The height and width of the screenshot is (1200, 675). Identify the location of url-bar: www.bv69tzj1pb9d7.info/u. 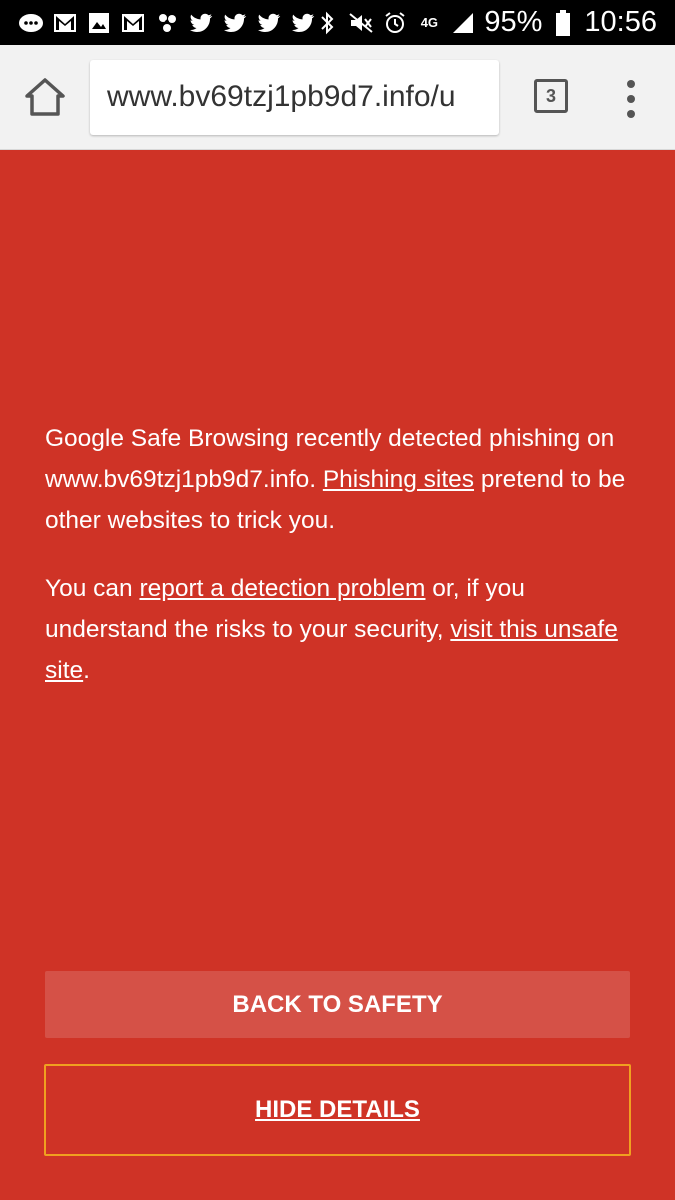
(294, 97).